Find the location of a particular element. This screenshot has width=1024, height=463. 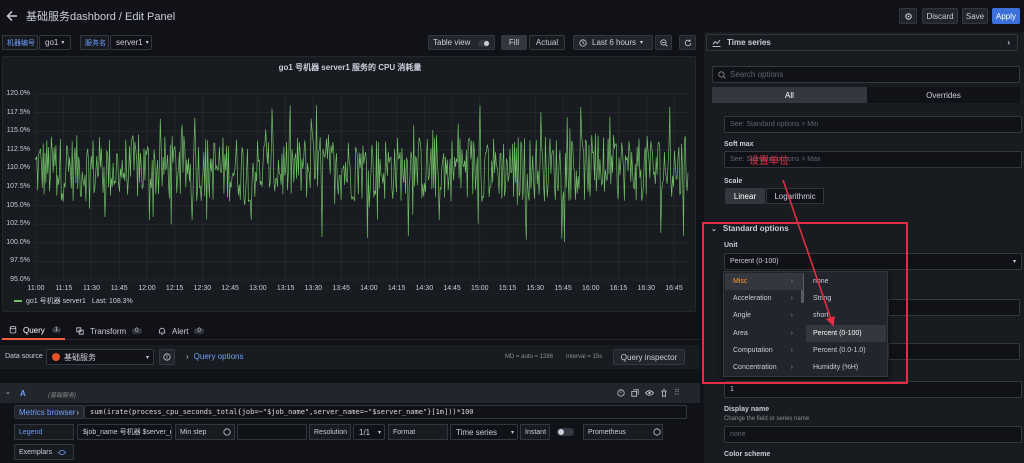

tab-transform-count: 0 is located at coordinates (137, 331).